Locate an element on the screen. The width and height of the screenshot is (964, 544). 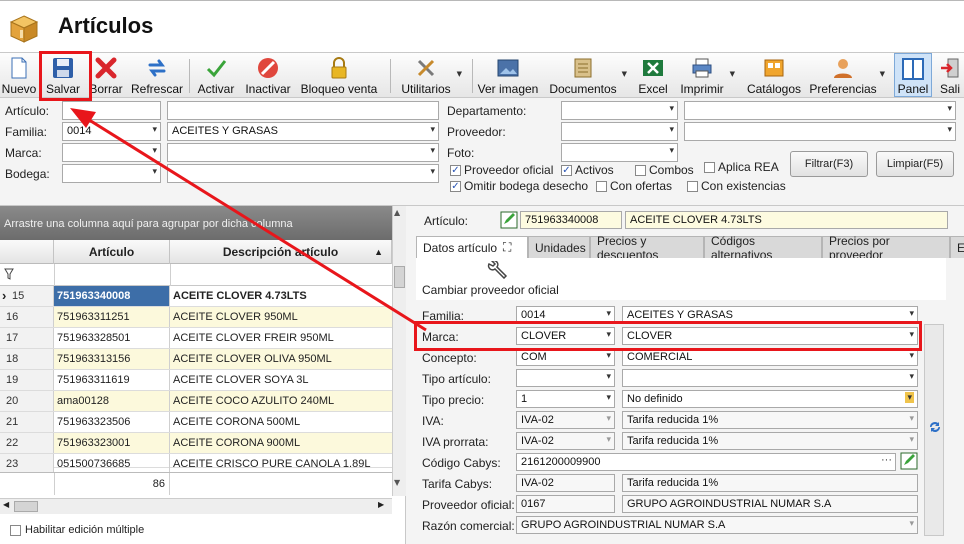
detail-iva-prorrata-code: IVA-02 ▾ is located at coordinates (565, 441).